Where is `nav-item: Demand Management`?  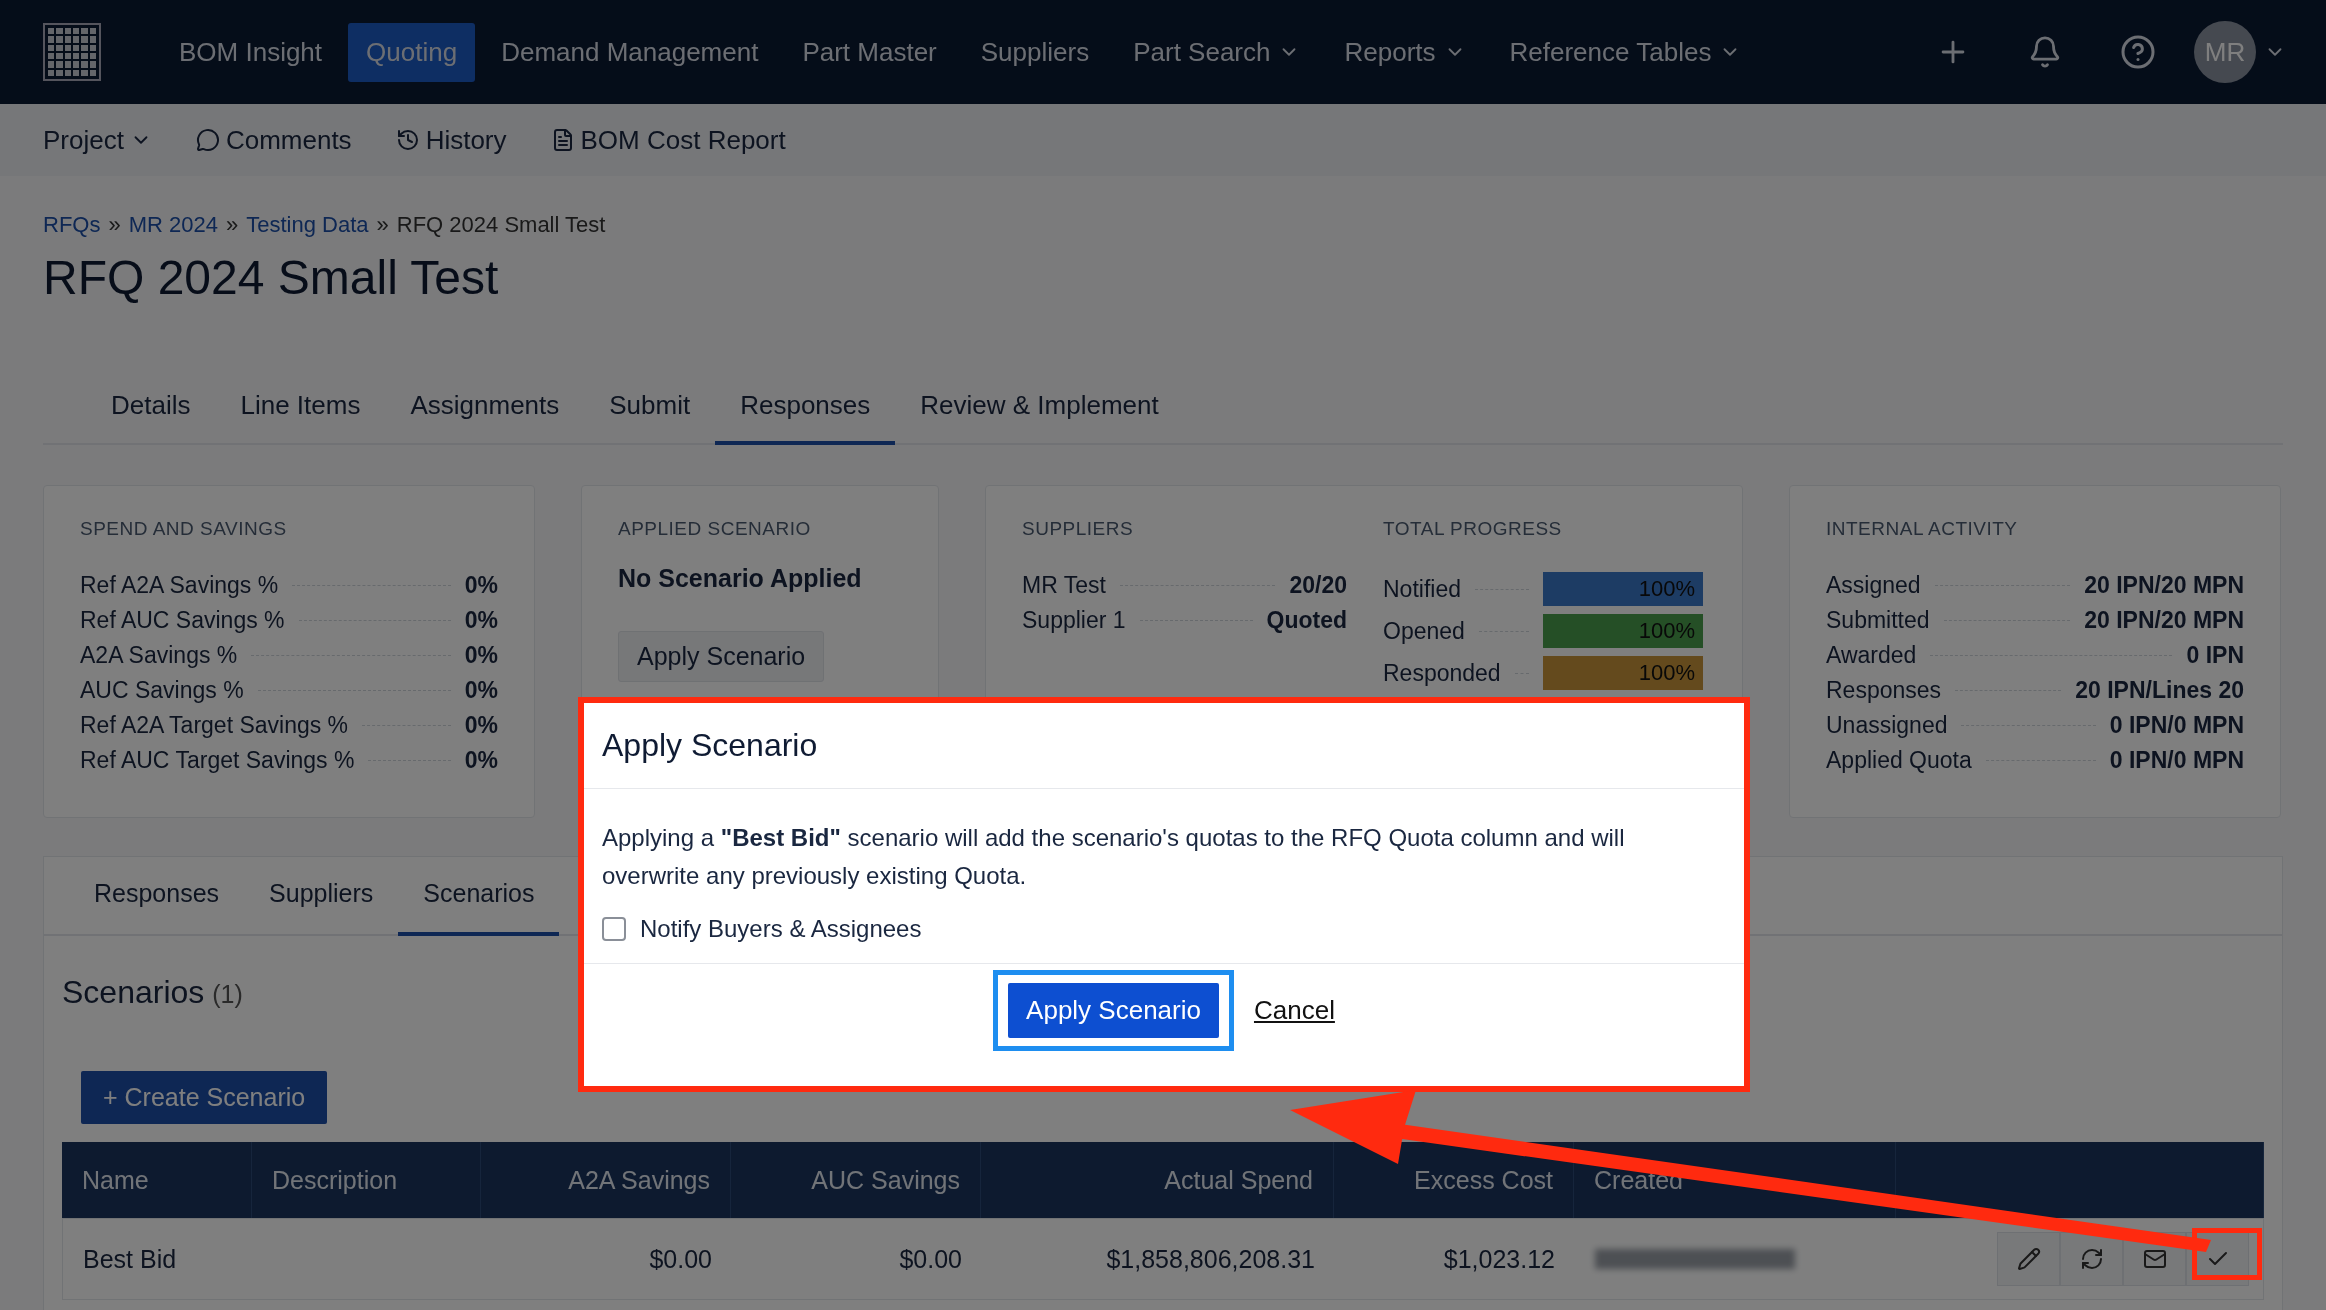
nav-item: Demand Management is located at coordinates (630, 52).